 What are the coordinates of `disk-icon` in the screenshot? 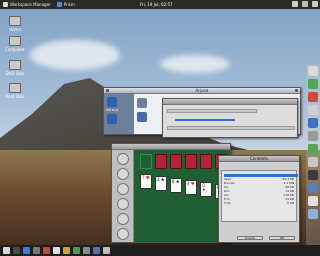 It's located at (15, 88).